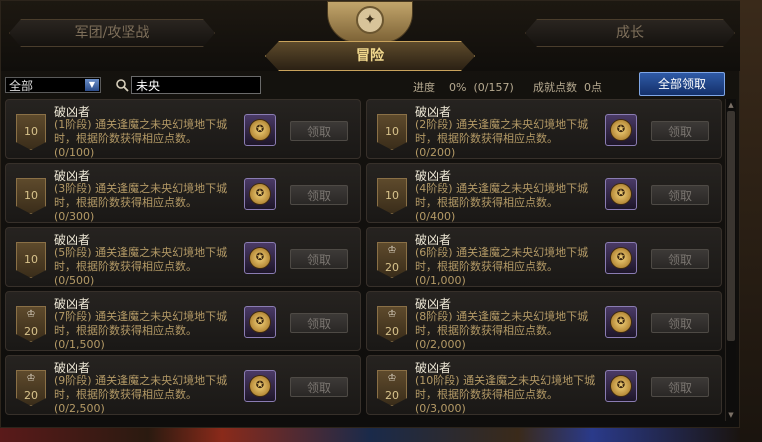 This screenshot has width=762, height=442. What do you see at coordinates (458, 87) in the screenshot?
I see `progress-value: 0%` at bounding box center [458, 87].